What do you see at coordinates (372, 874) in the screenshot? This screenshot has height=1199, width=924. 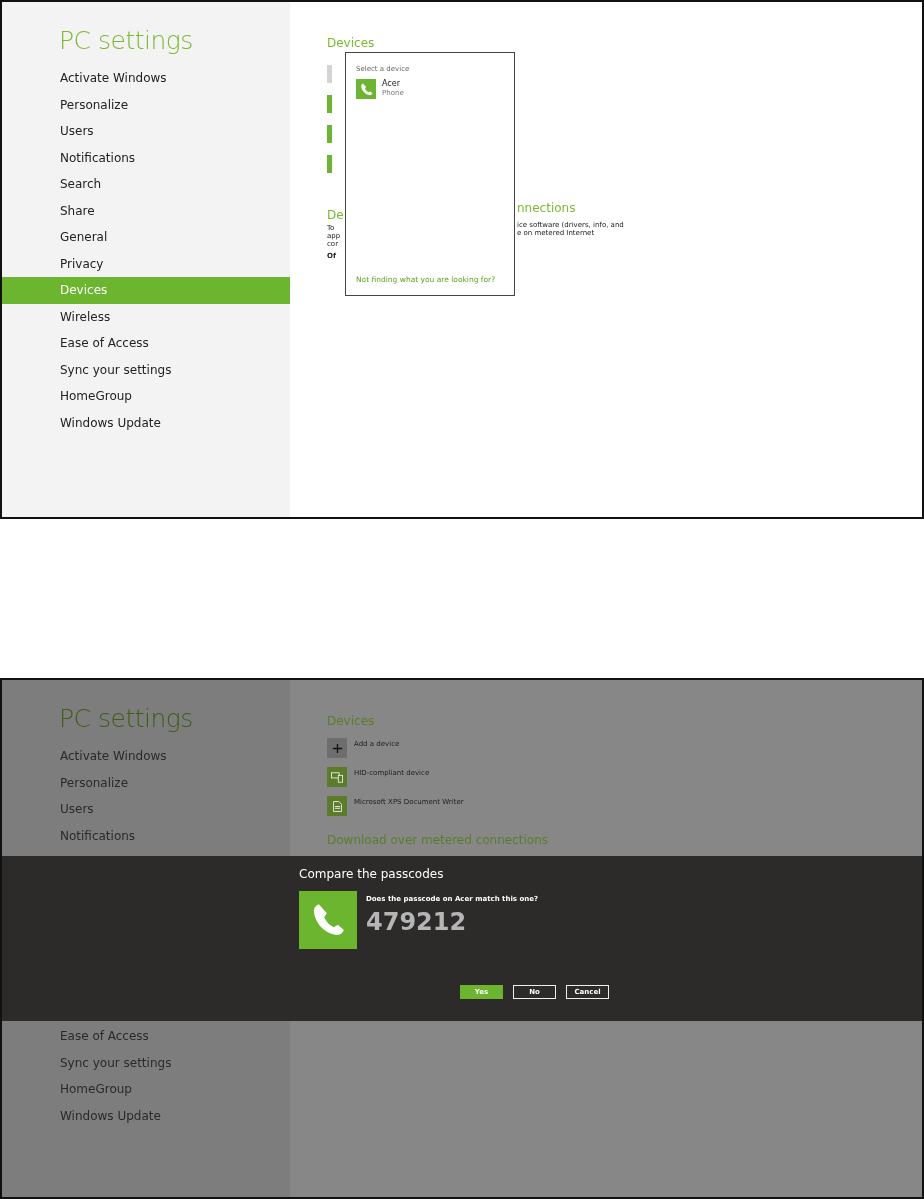 I see `dialog-title: Compare the passcodes` at bounding box center [372, 874].